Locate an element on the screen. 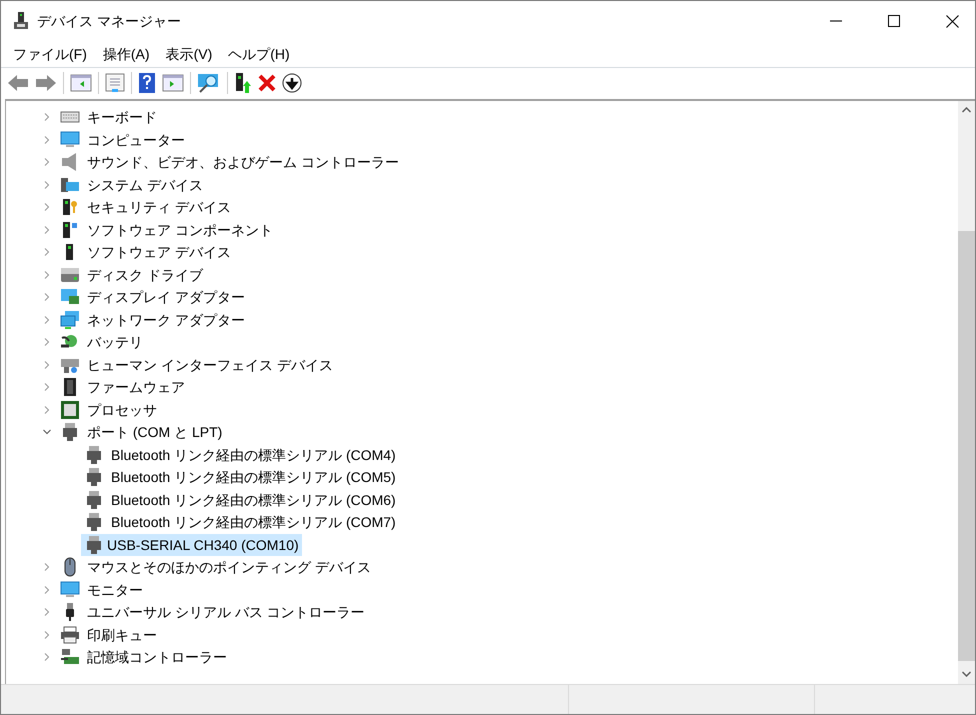  tree-item: ディスク ドライブ is located at coordinates (145, 275).